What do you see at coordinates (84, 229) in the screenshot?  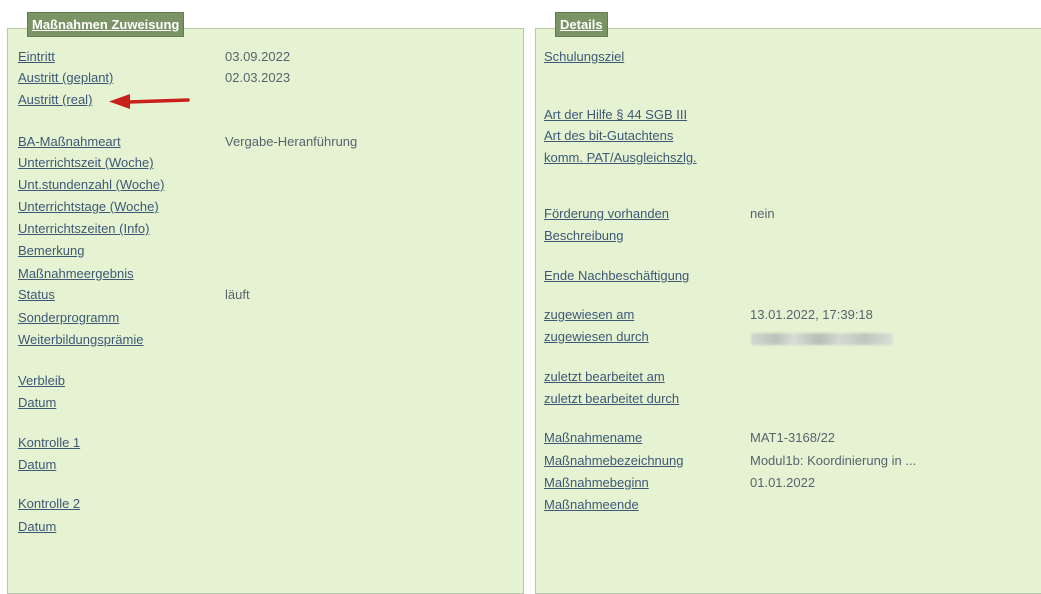 I see `unterrichtszeiten-info-link: Unterrichtszeiten (Info)` at bounding box center [84, 229].